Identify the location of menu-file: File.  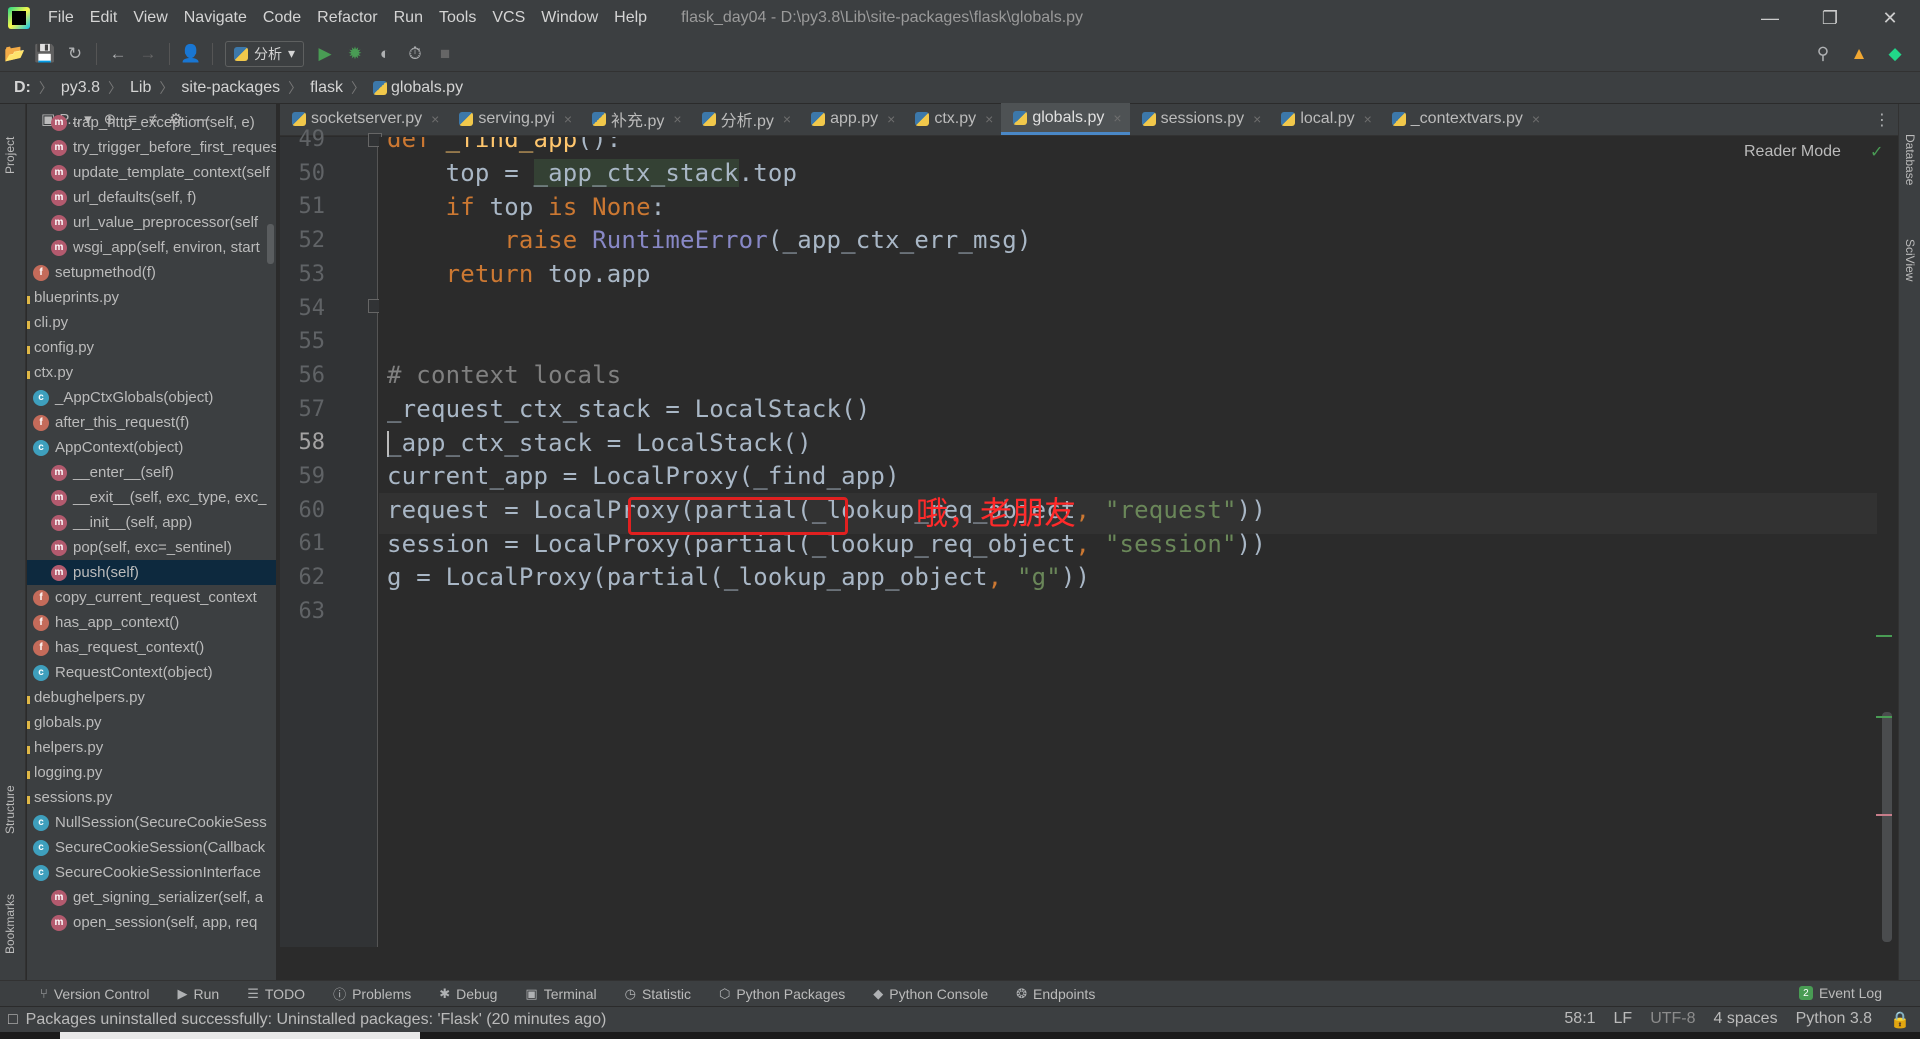
(61, 18).